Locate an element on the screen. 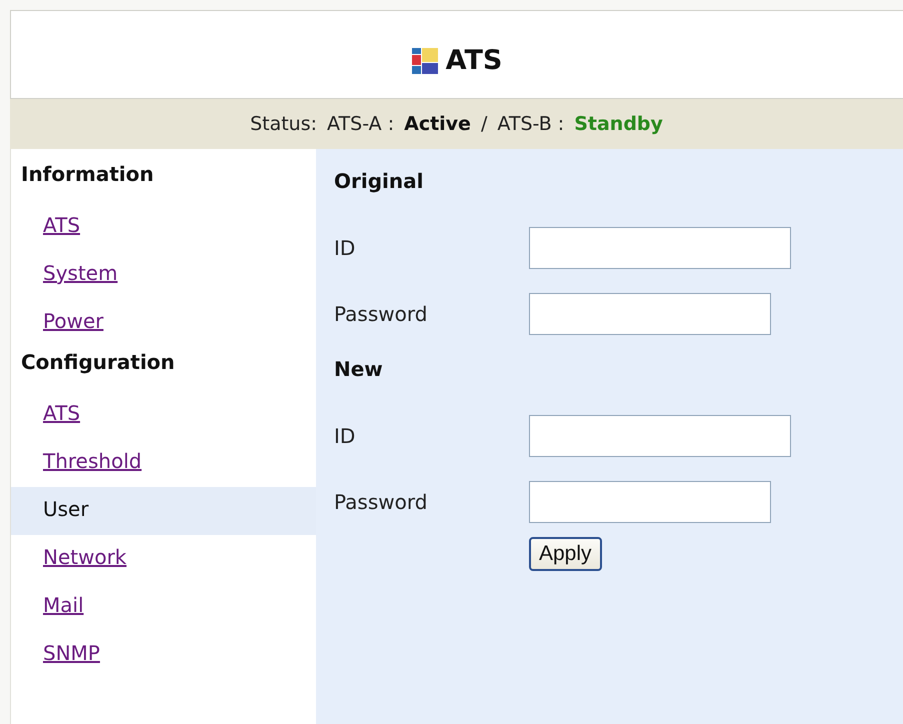 Image resolution: width=903 pixels, height=724 pixels. unit-state: Standby is located at coordinates (618, 124).